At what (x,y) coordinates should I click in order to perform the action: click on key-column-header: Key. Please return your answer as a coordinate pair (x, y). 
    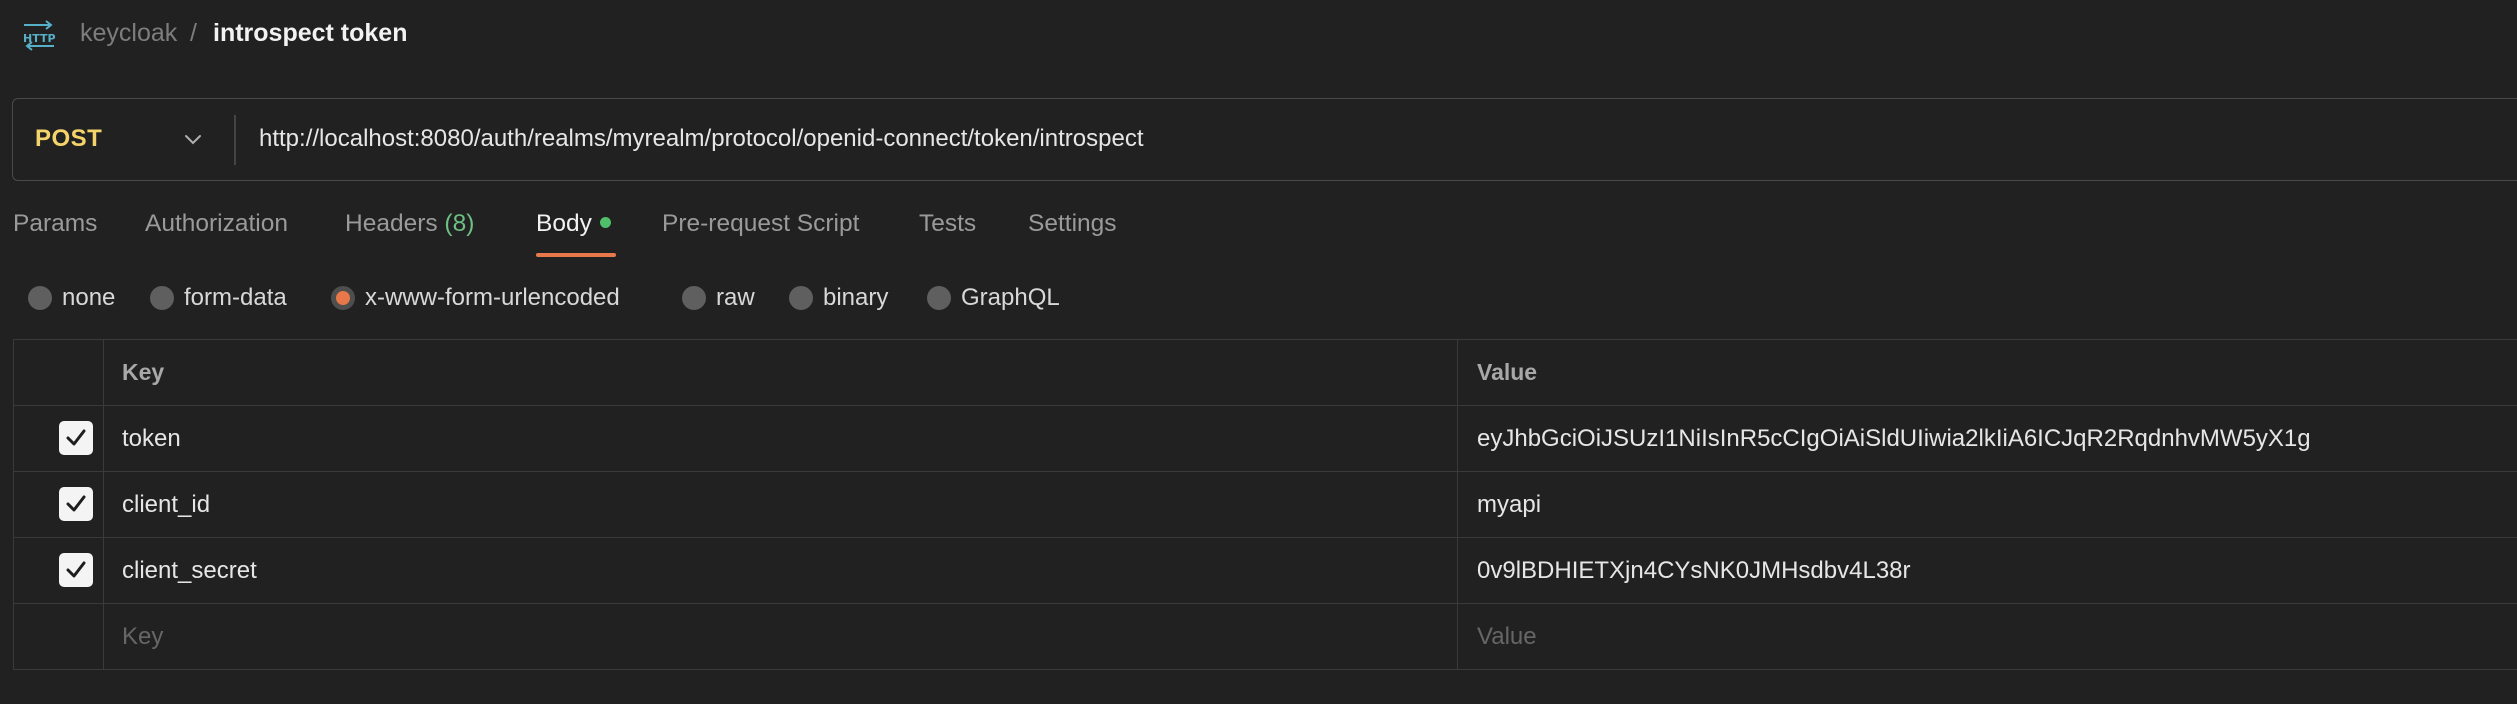
    Looking at the image, I should click on (781, 372).